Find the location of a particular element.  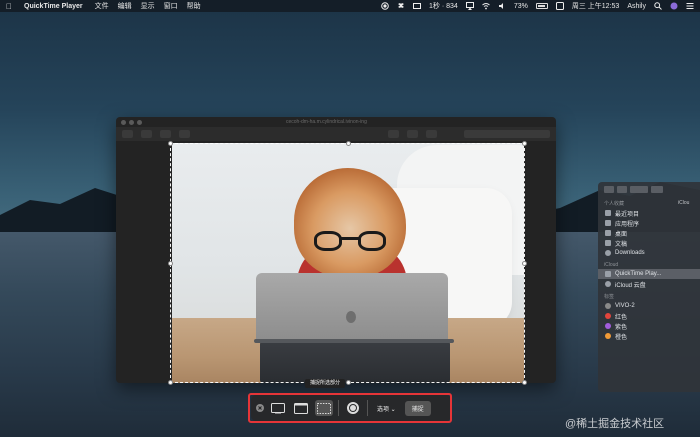

finder-toolbar is located at coordinates (649, 189).